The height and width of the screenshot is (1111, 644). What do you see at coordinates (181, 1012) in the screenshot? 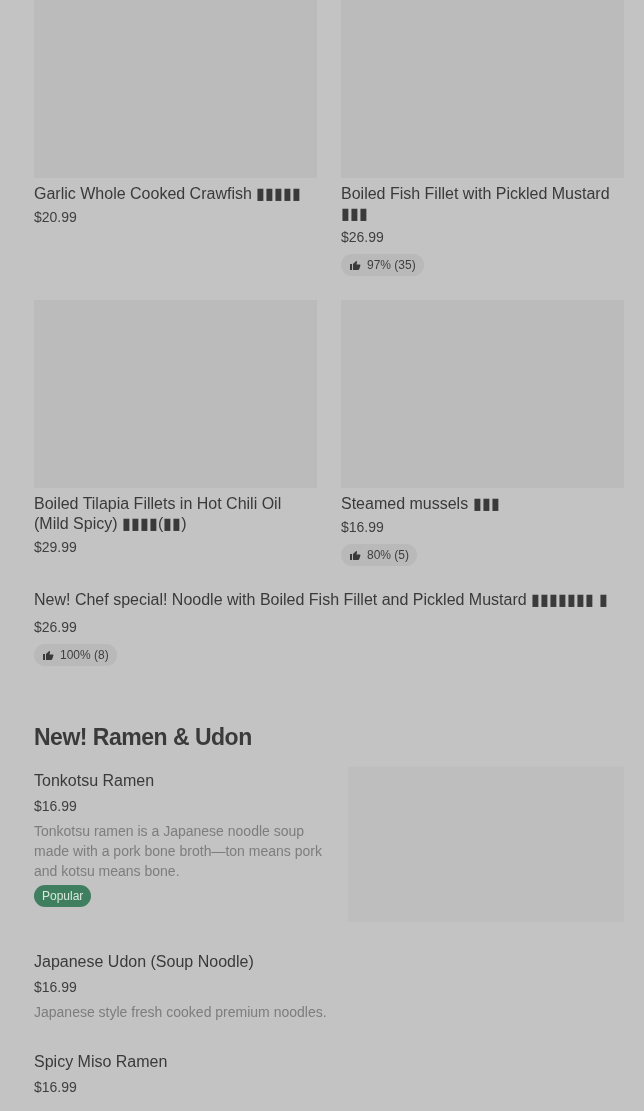
I see `item-description: Japanese style fresh cooked premium noodles.` at bounding box center [181, 1012].